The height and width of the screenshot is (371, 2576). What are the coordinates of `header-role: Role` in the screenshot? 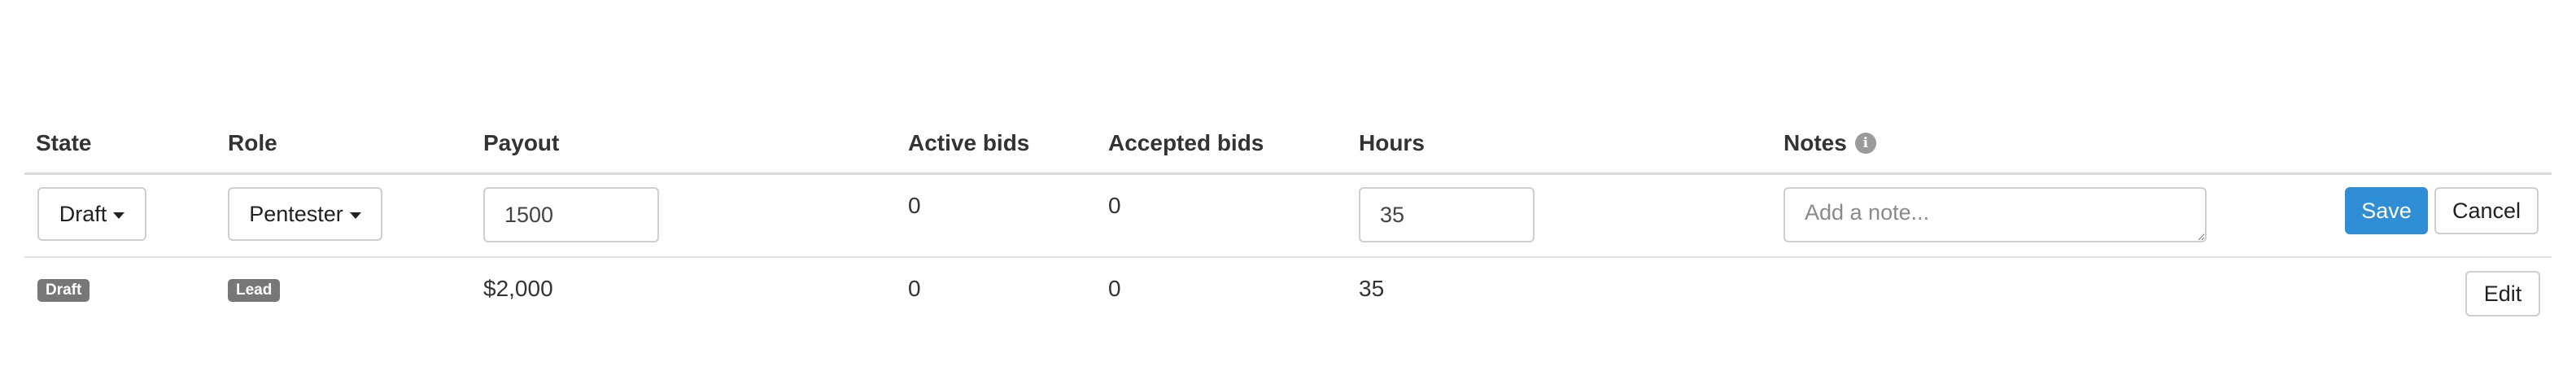 It's located at (252, 143).